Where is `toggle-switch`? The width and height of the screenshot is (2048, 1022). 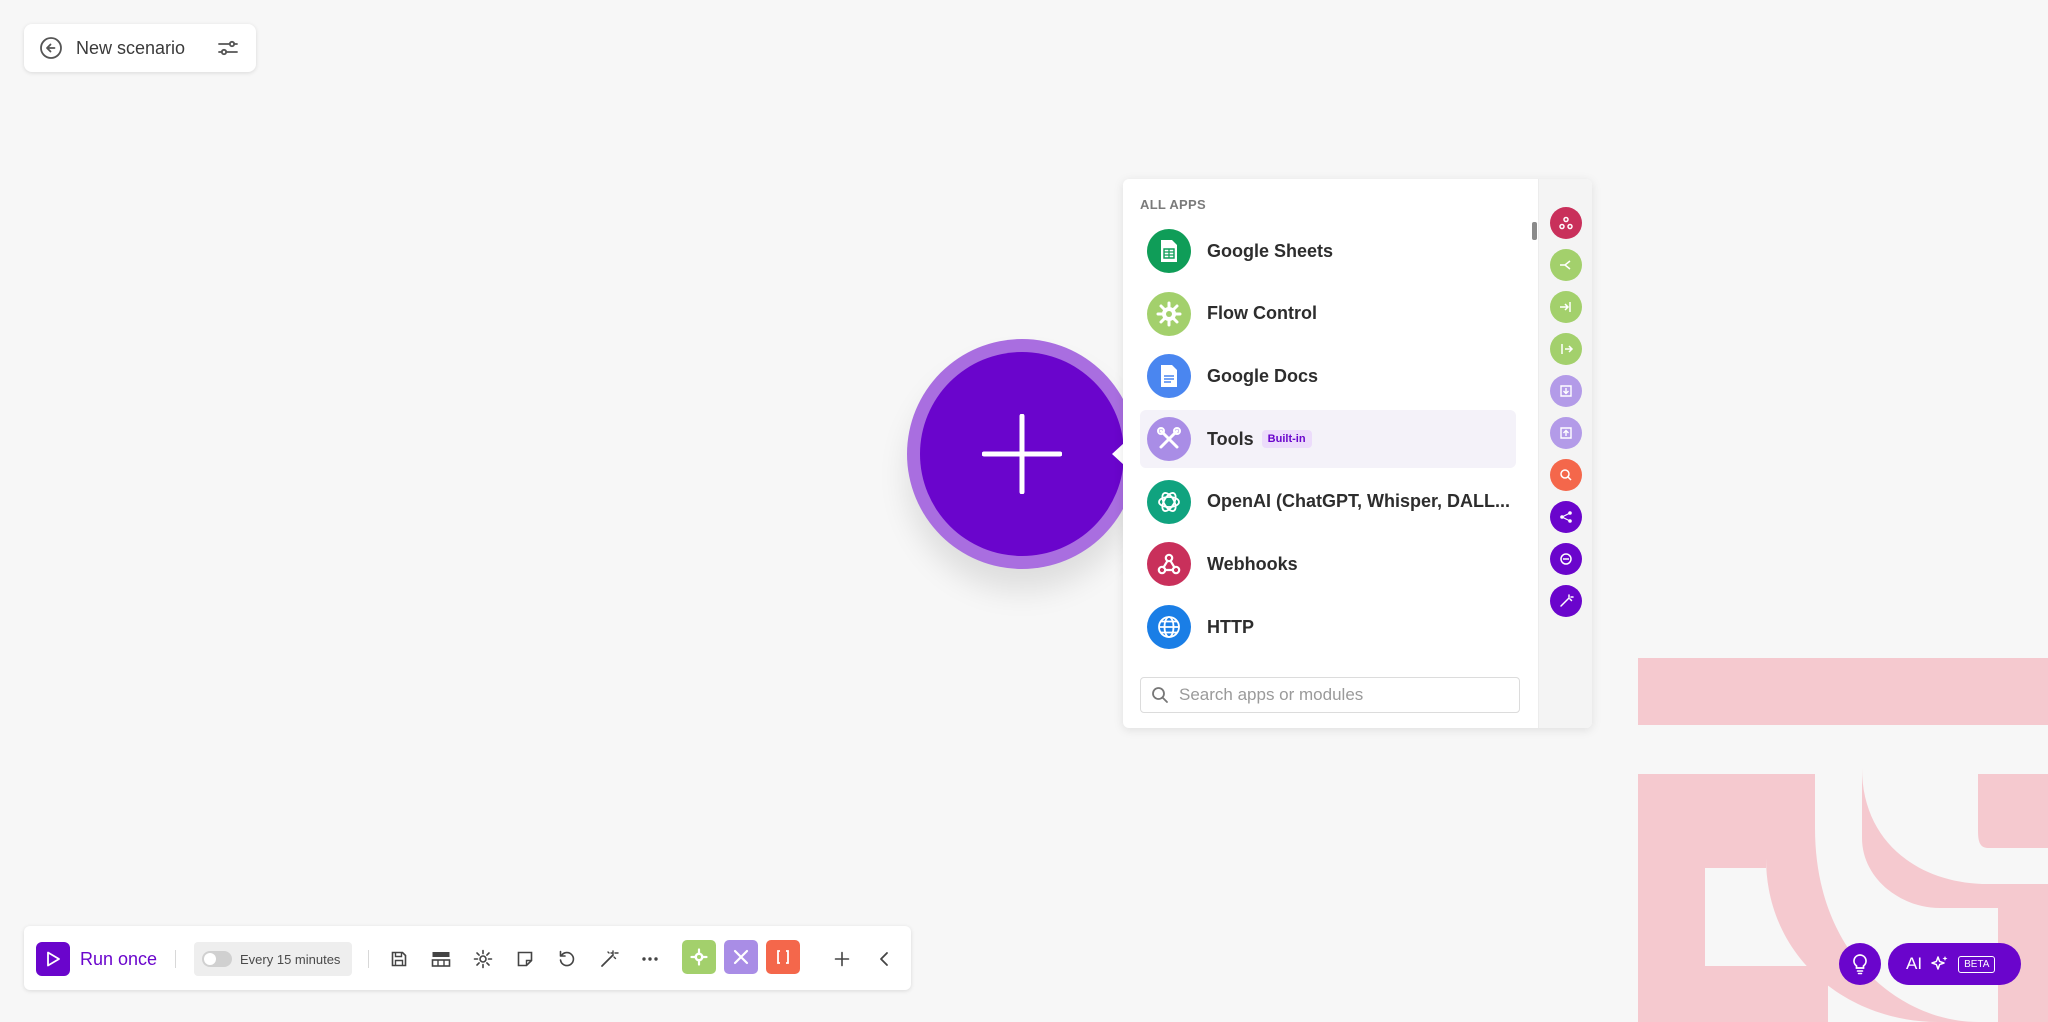
toggle-switch is located at coordinates (217, 959).